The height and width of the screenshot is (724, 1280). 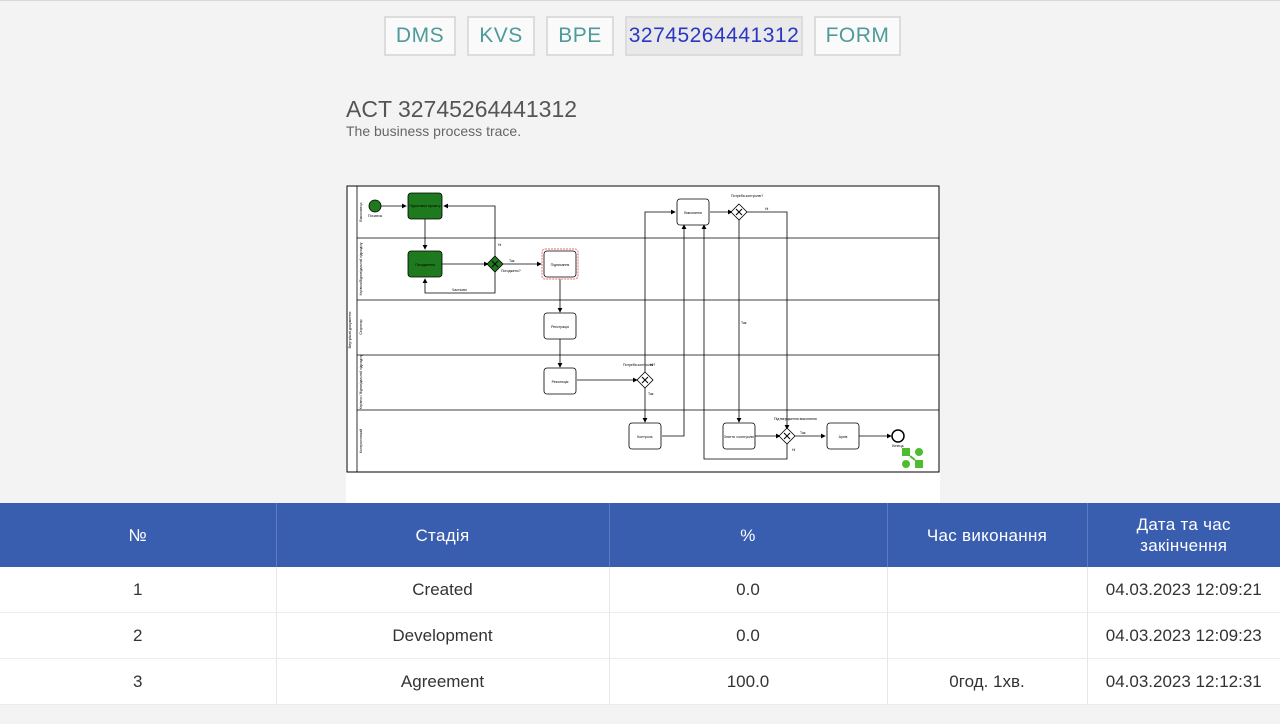 What do you see at coordinates (1183, 681) in the screenshot?
I see `cell-finished: 04.03.2023 12:12:31` at bounding box center [1183, 681].